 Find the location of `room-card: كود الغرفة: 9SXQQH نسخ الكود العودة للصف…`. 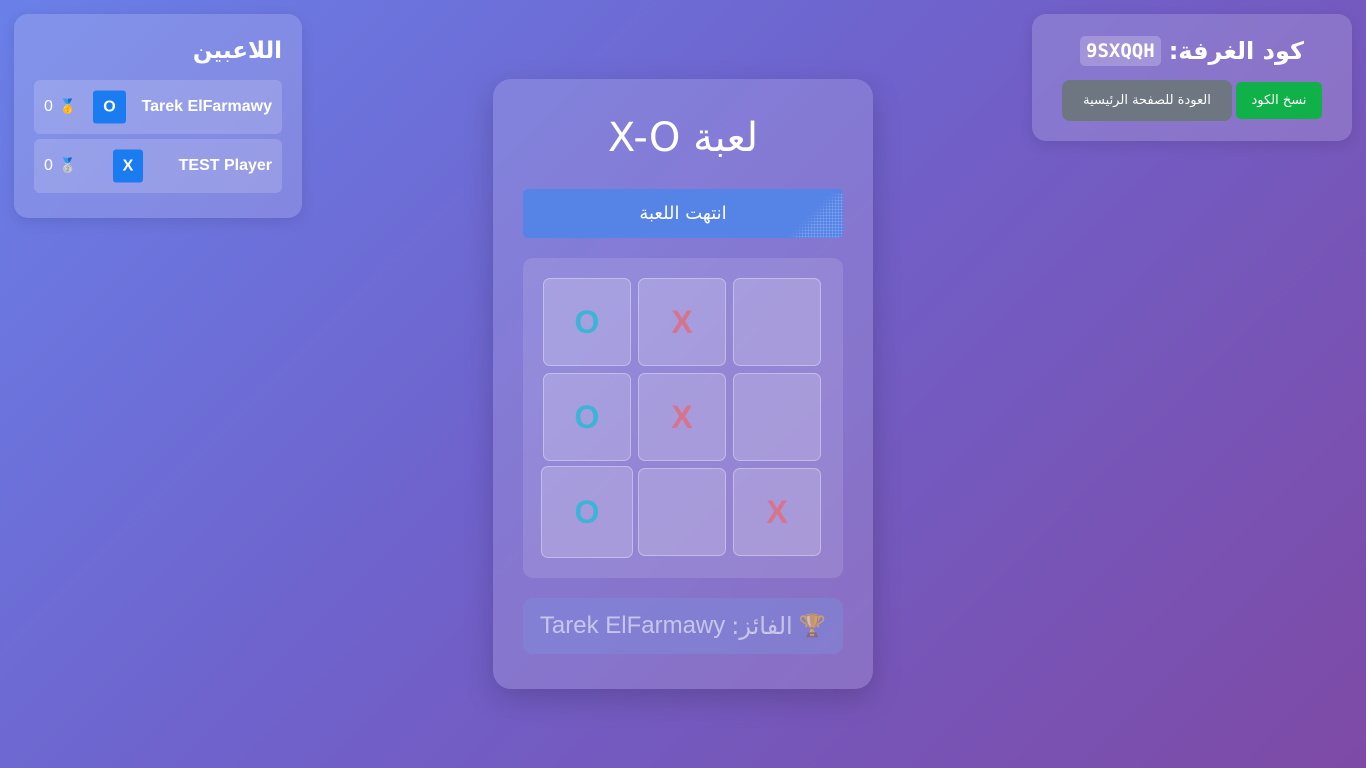

room-card: كود الغرفة: 9SXQQH نسخ الكود العودة للصف… is located at coordinates (1192, 77).